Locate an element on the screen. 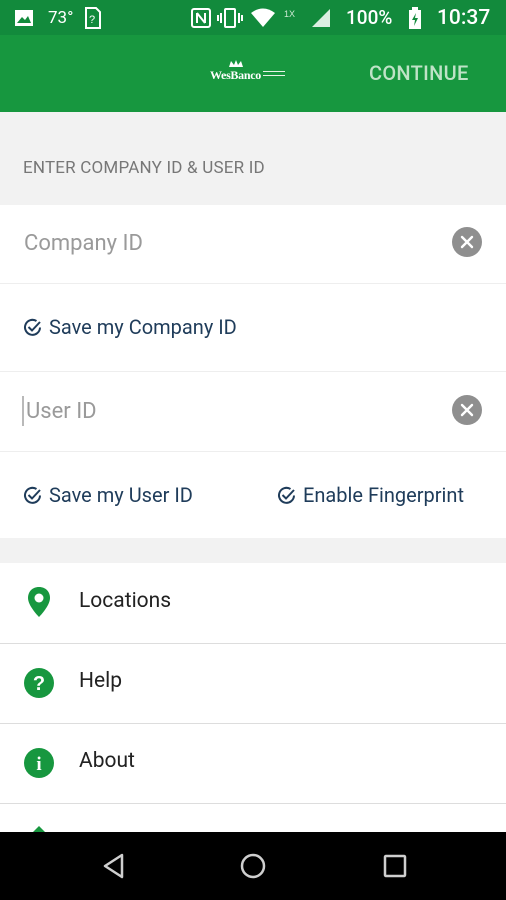 The image size is (506, 900). enable-fingerprint-label: Enable Fingerprint is located at coordinates (383, 495).